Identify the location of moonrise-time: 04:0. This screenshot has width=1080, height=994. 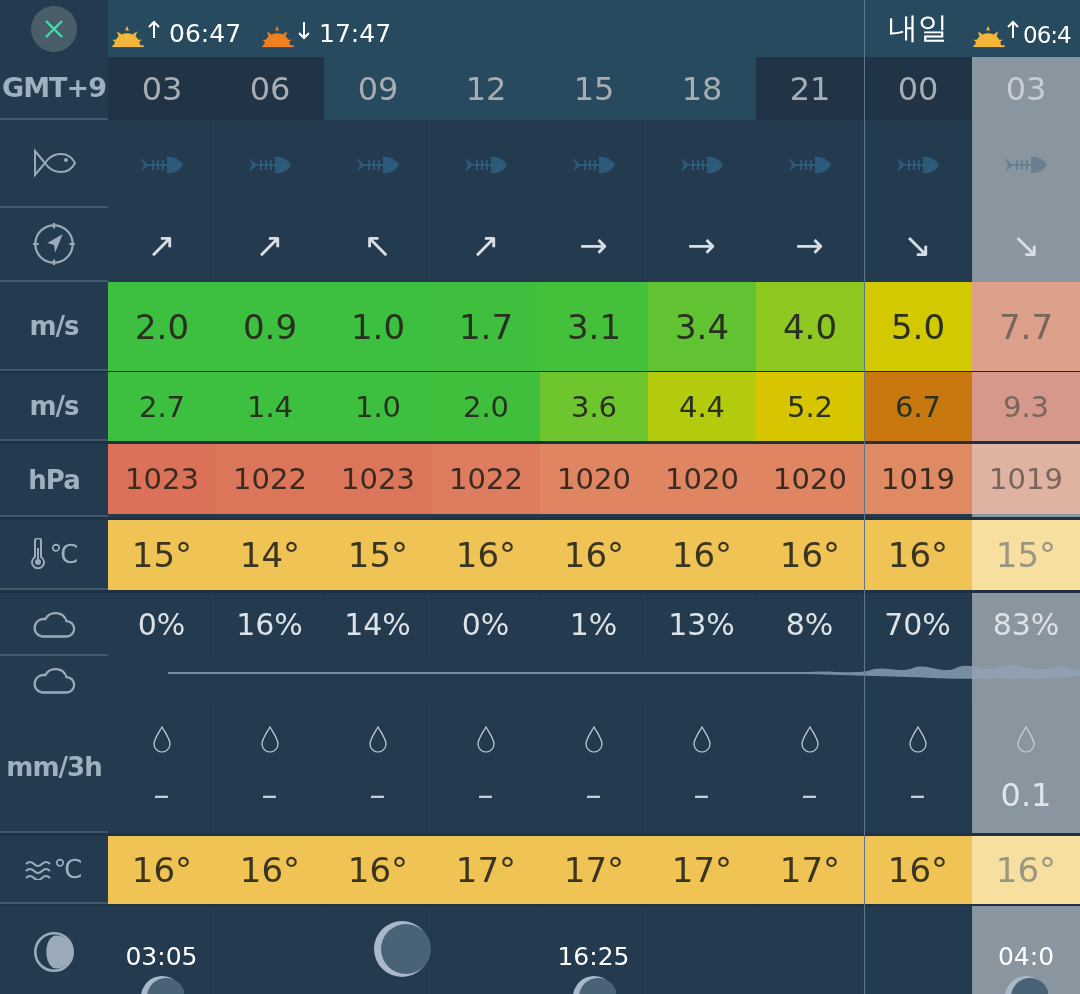
(1026, 956).